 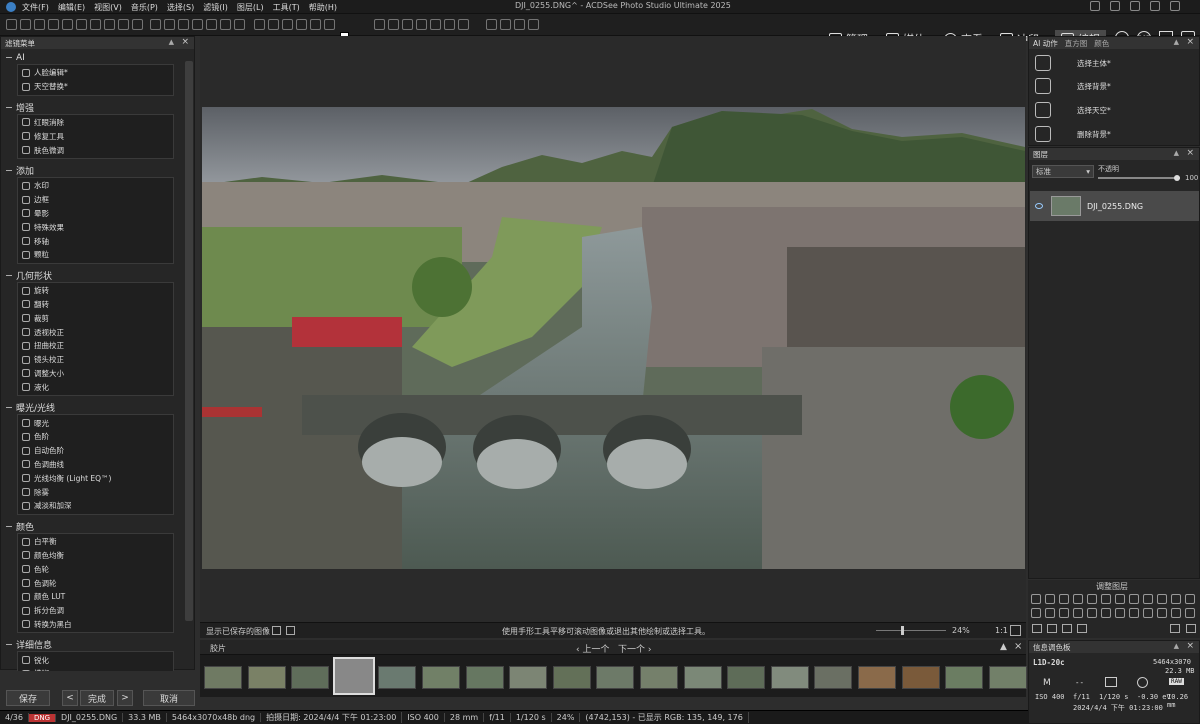 What do you see at coordinates (287, 24) in the screenshot?
I see `gradient-icon` at bounding box center [287, 24].